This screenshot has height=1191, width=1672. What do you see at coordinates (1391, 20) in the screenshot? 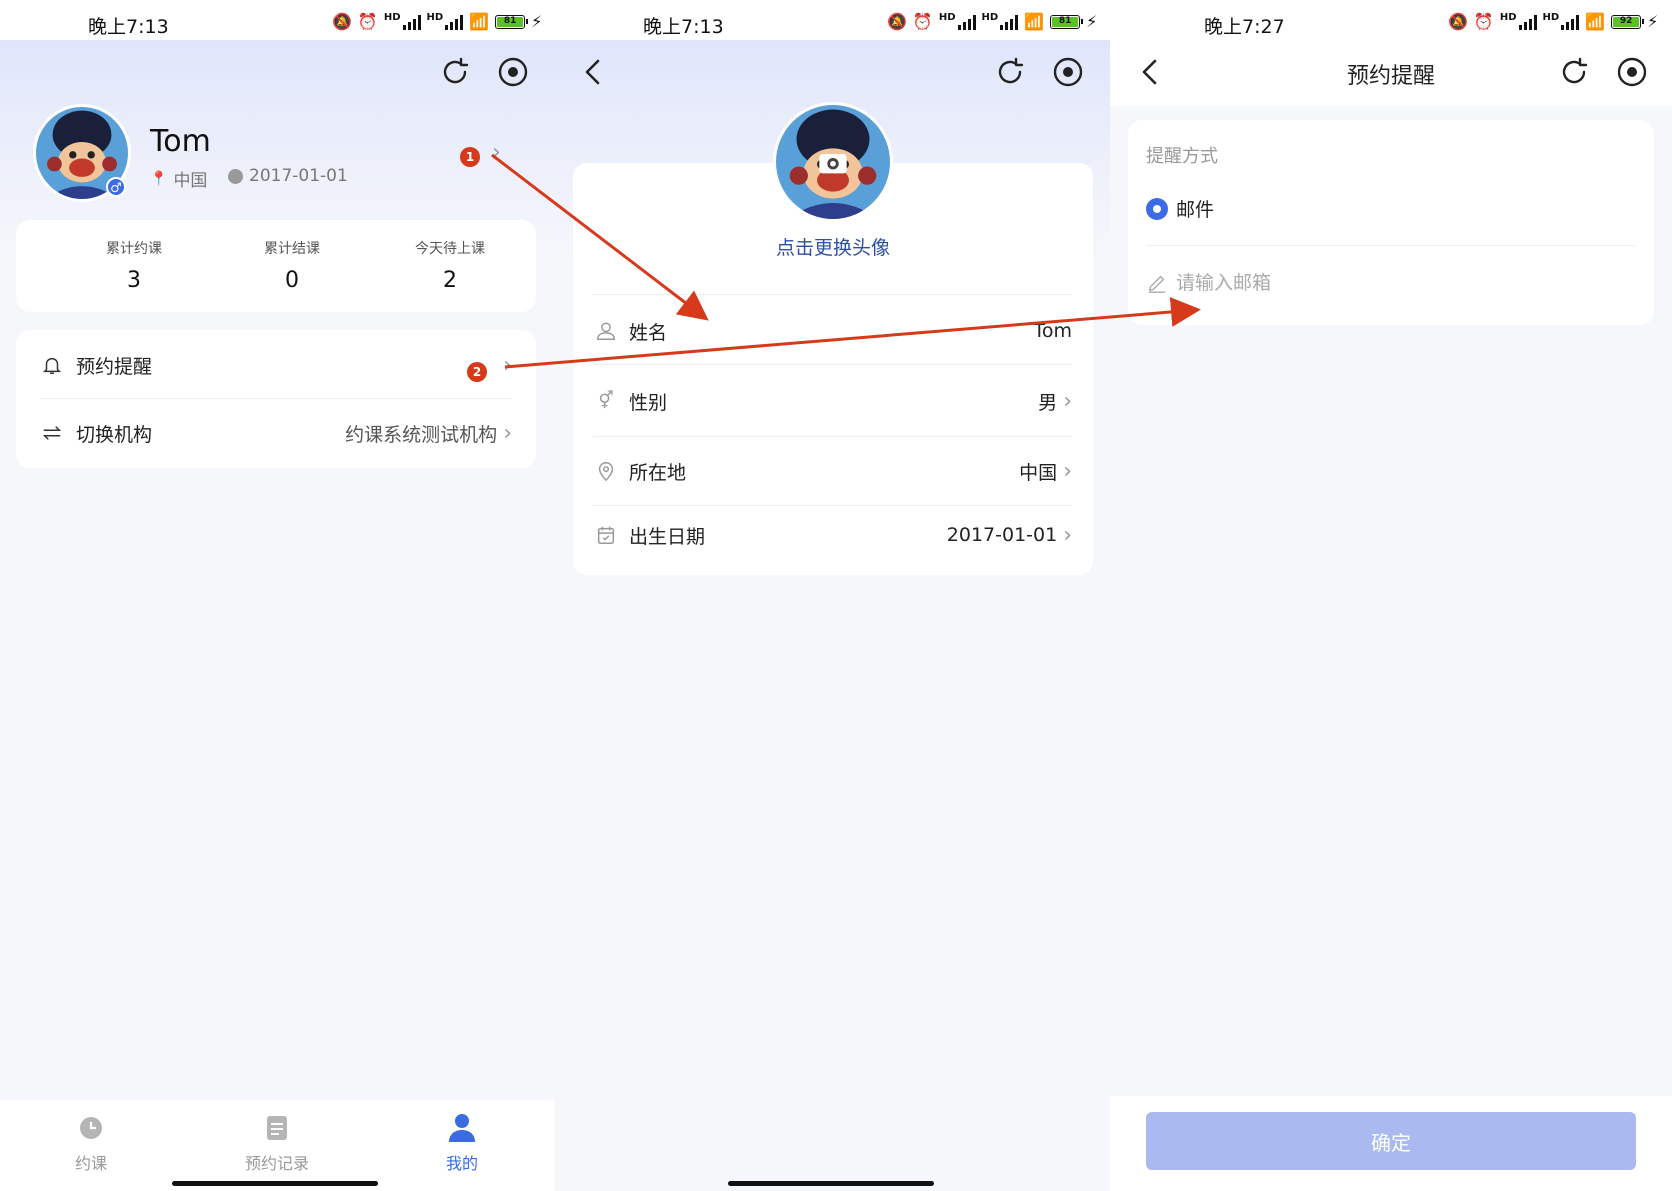
I see `status-bar: 晚上7:27 🔕 ⏰ HD HD 📶 92 ⚡` at bounding box center [1391, 20].